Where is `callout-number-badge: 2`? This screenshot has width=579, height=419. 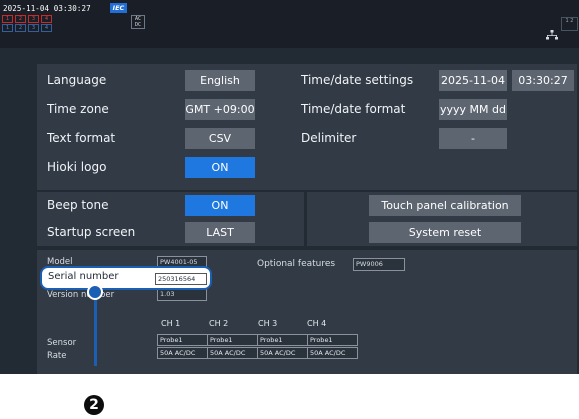
callout-number-badge: 2 is located at coordinates (94, 405).